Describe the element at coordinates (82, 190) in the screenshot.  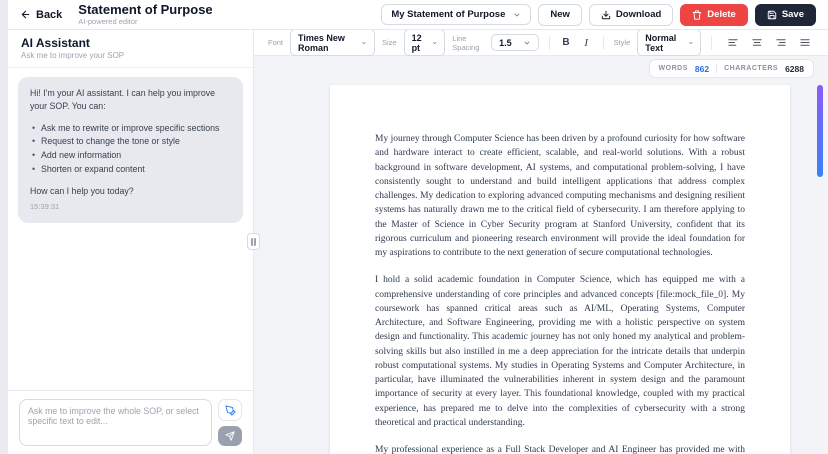
I see `assistant-message-outro: How can I help you today?` at that location.